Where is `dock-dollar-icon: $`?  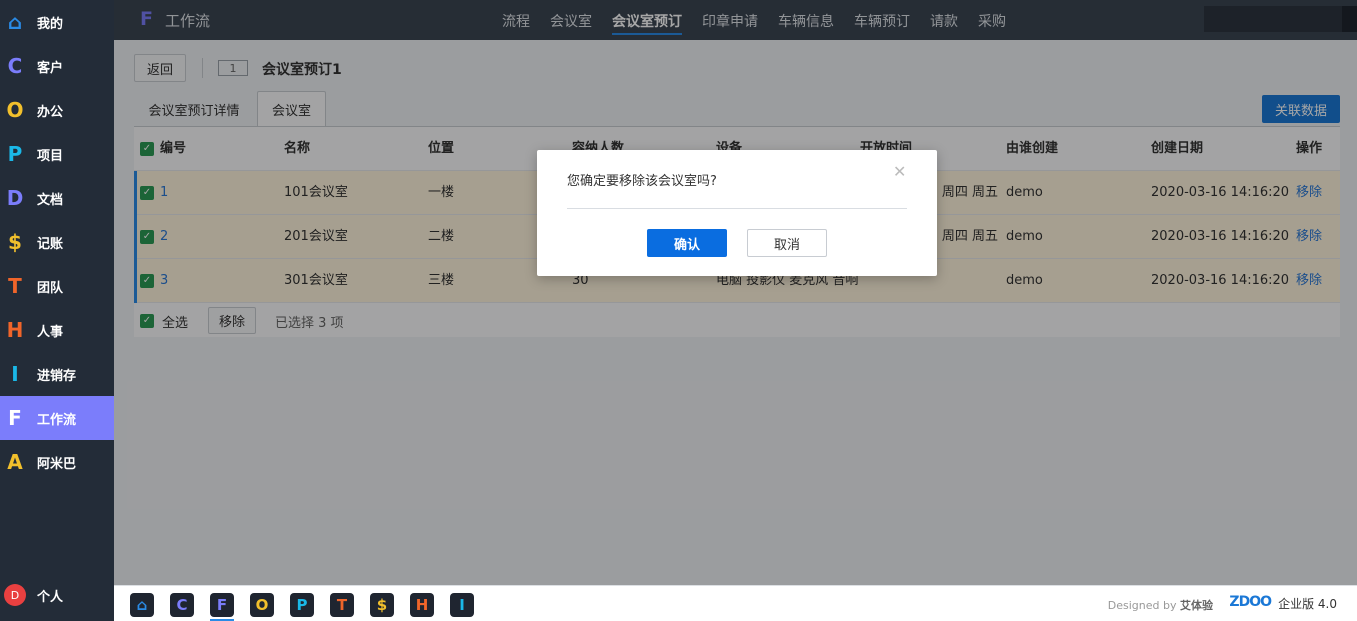
dock-dollar-icon: $ is located at coordinates (382, 605).